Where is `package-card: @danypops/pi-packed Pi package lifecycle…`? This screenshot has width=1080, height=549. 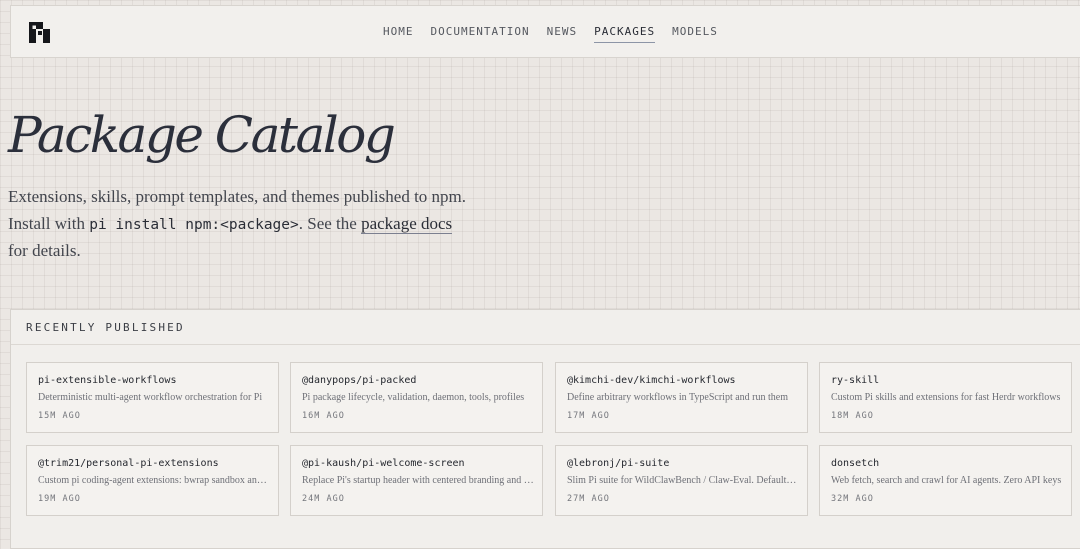 package-card: @danypops/pi-packed Pi package lifecycle… is located at coordinates (416, 397).